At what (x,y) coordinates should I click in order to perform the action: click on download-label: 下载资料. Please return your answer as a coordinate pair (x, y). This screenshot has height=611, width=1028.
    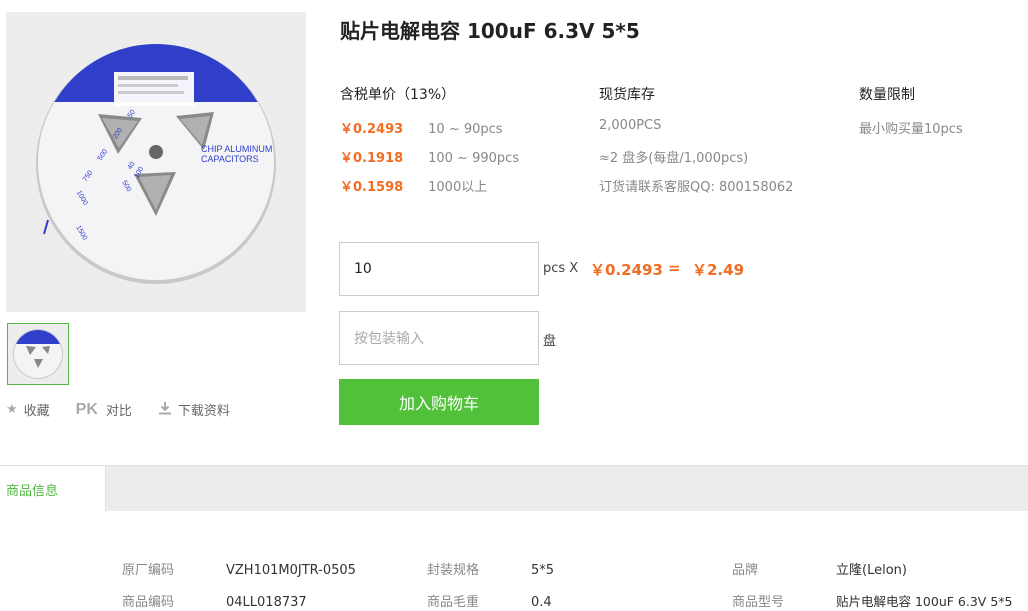
    Looking at the image, I should click on (203, 411).